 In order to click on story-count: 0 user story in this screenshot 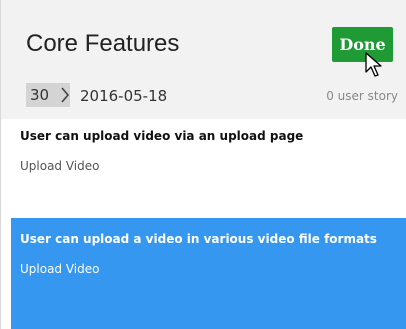, I will do `click(362, 96)`.